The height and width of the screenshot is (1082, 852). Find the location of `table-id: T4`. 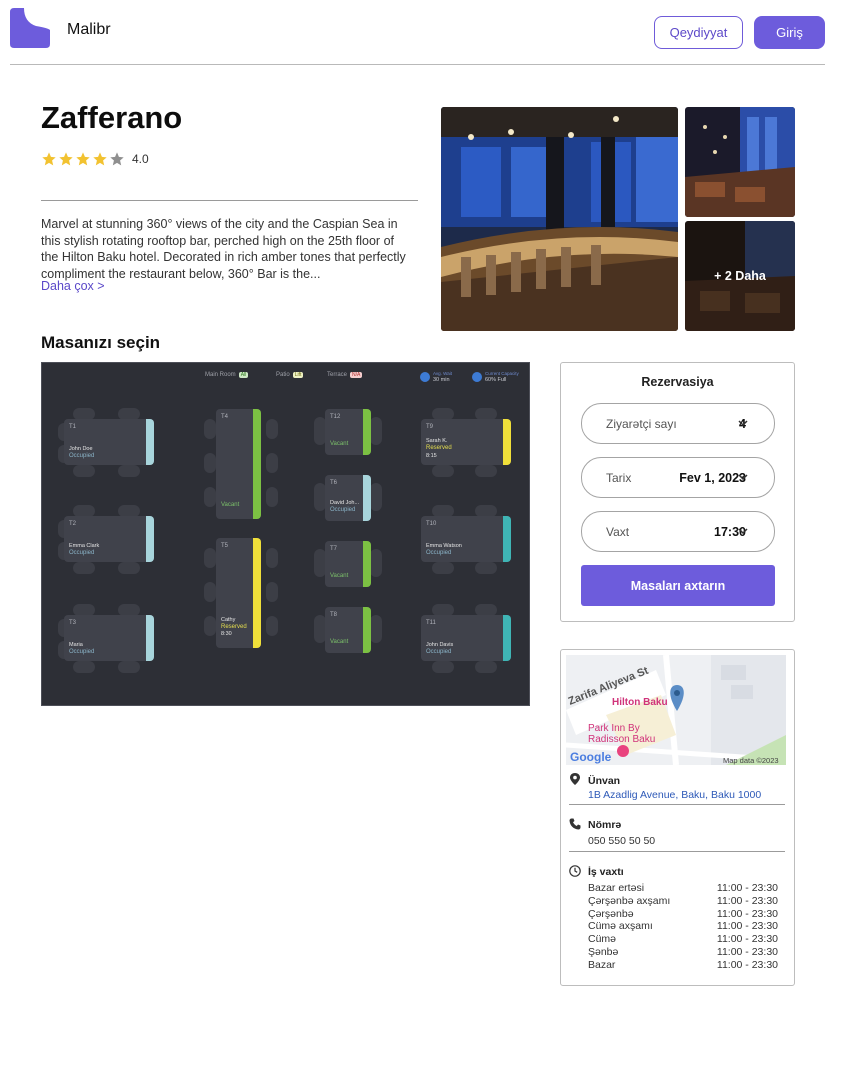

table-id: T4 is located at coordinates (225, 417).